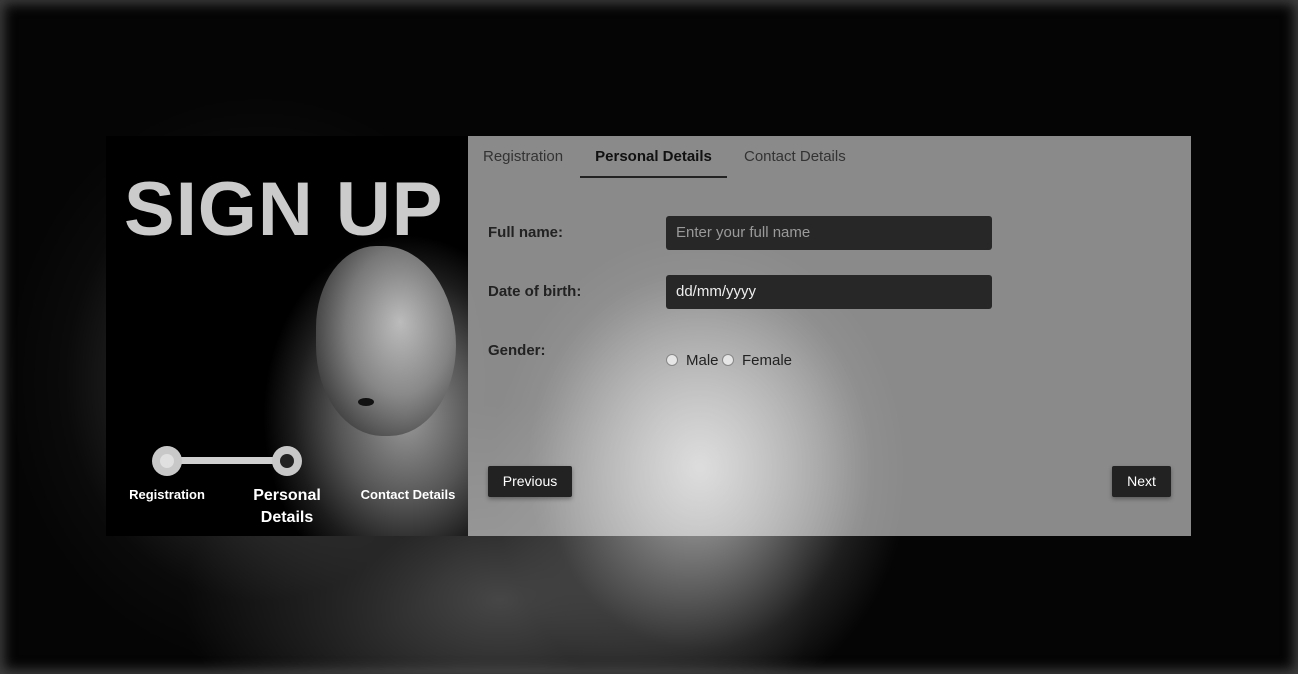 The image size is (1298, 674). I want to click on lion-image, so click(386, 341).